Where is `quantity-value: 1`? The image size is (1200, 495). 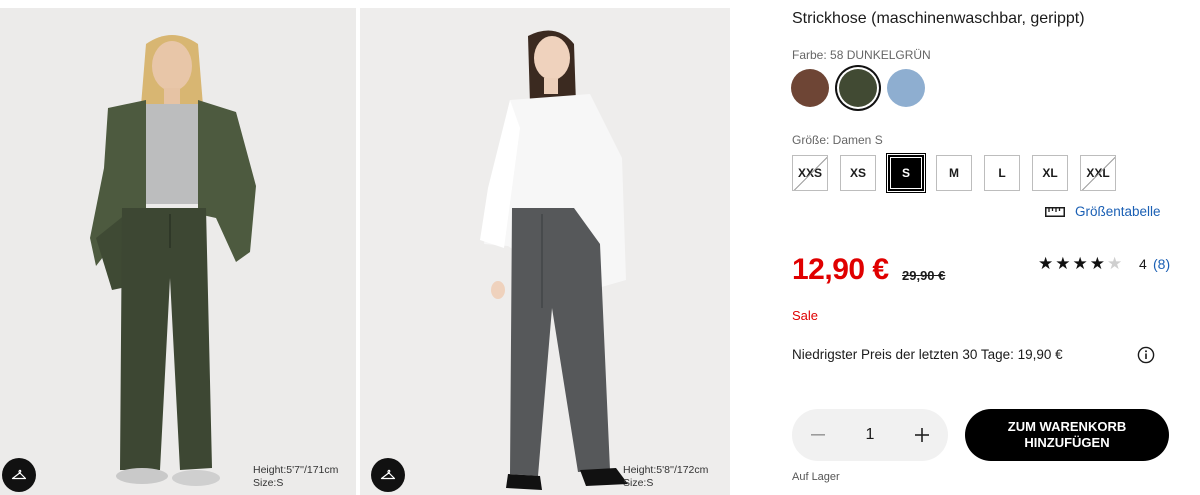 quantity-value: 1 is located at coordinates (870, 435).